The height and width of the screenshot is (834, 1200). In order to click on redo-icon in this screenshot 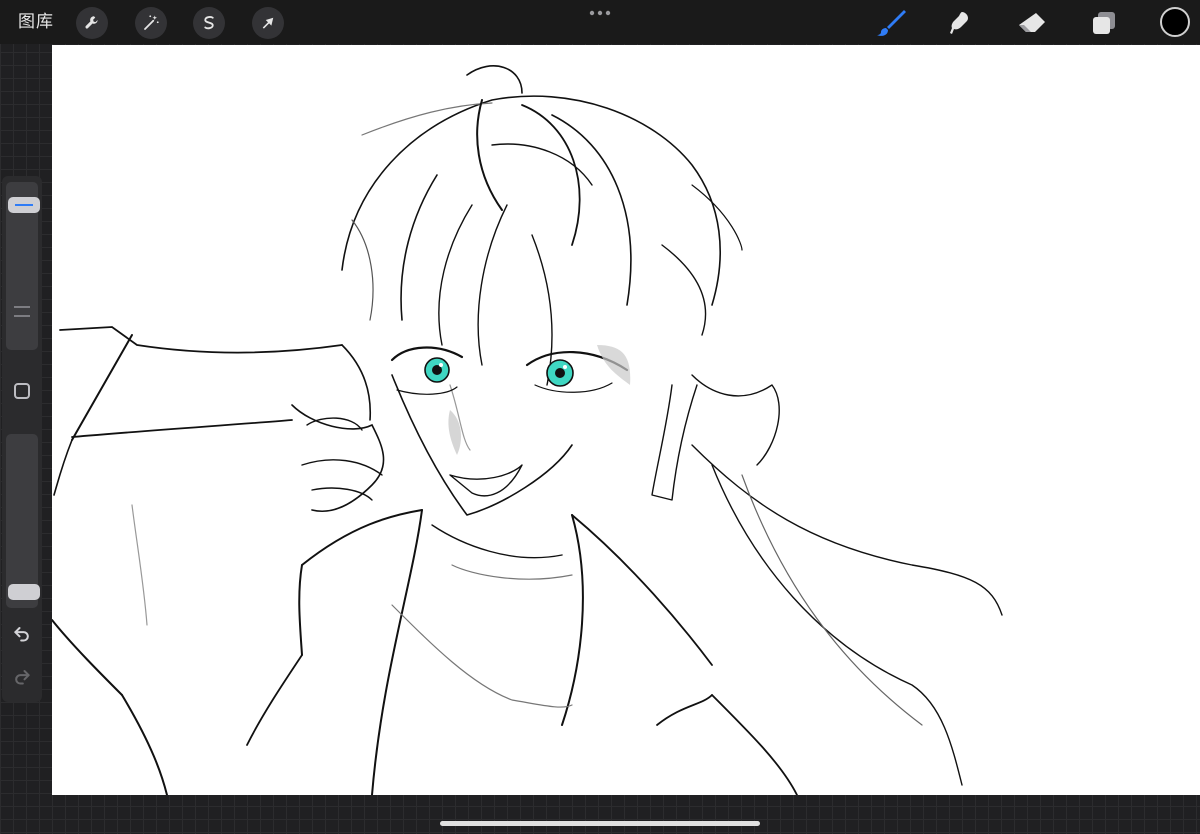, I will do `click(22, 677)`.